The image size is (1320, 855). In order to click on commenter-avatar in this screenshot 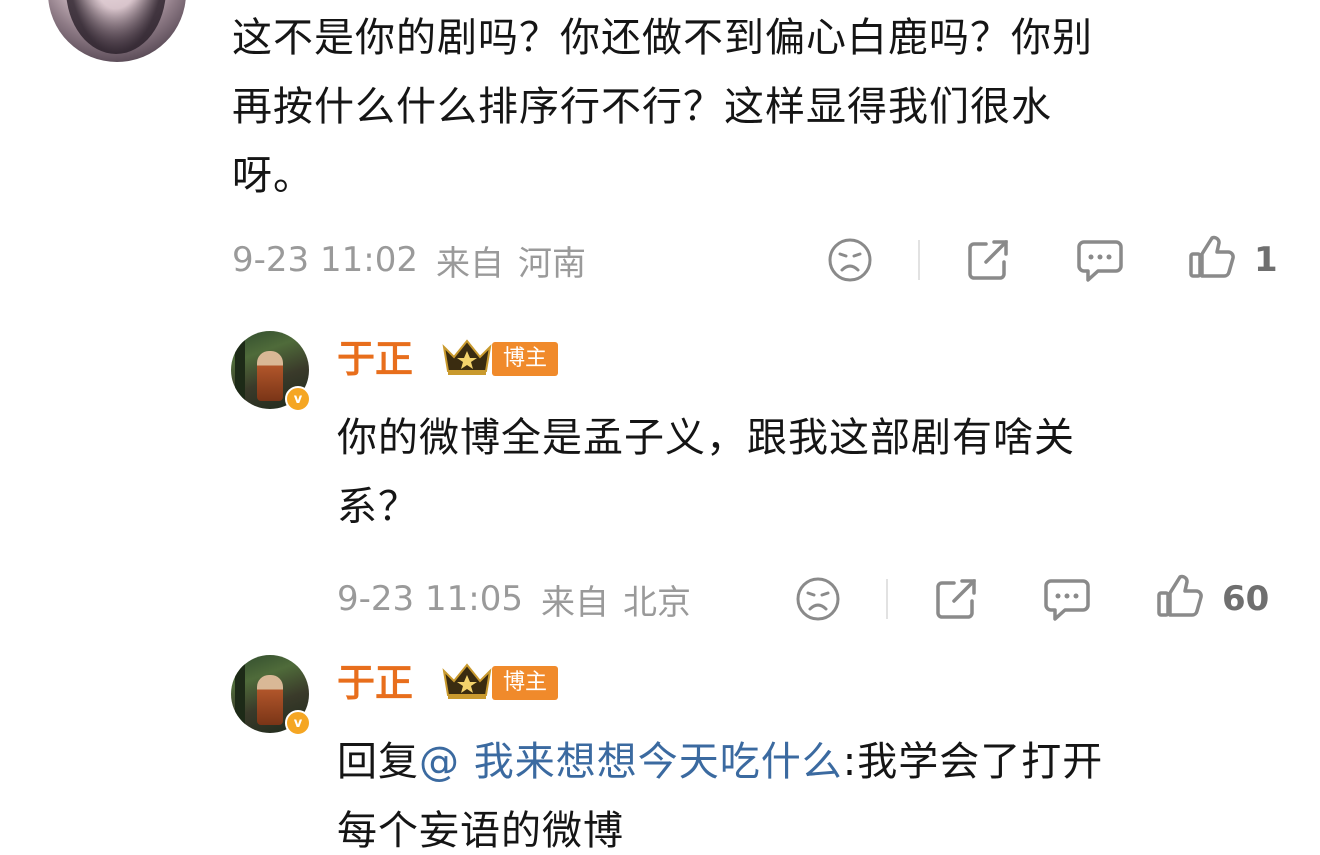, I will do `click(117, 31)`.